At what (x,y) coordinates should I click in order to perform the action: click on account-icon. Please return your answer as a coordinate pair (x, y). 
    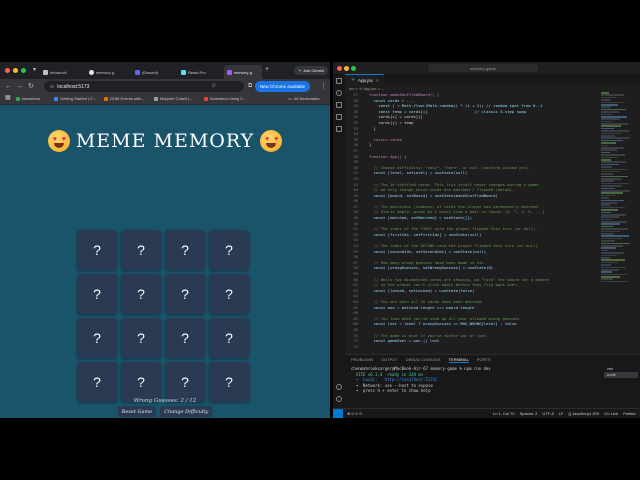
    Looking at the image, I should click on (339, 387).